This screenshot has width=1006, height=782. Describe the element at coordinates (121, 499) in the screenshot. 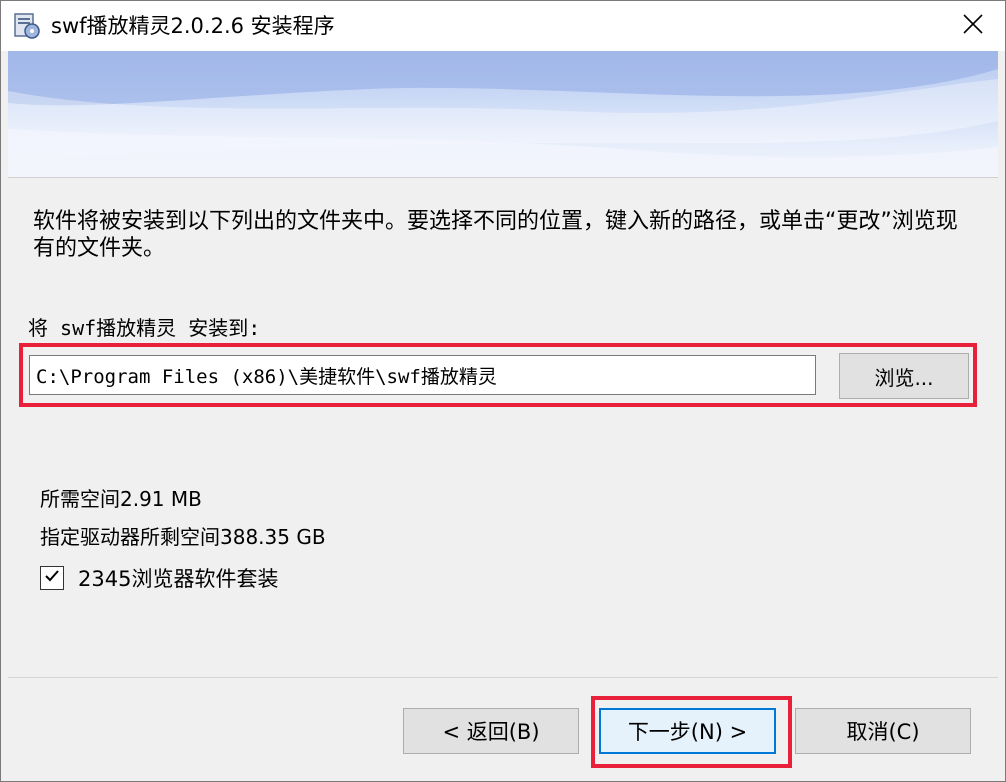

I see `required-space-text: 所需空间2.91 MB` at that location.